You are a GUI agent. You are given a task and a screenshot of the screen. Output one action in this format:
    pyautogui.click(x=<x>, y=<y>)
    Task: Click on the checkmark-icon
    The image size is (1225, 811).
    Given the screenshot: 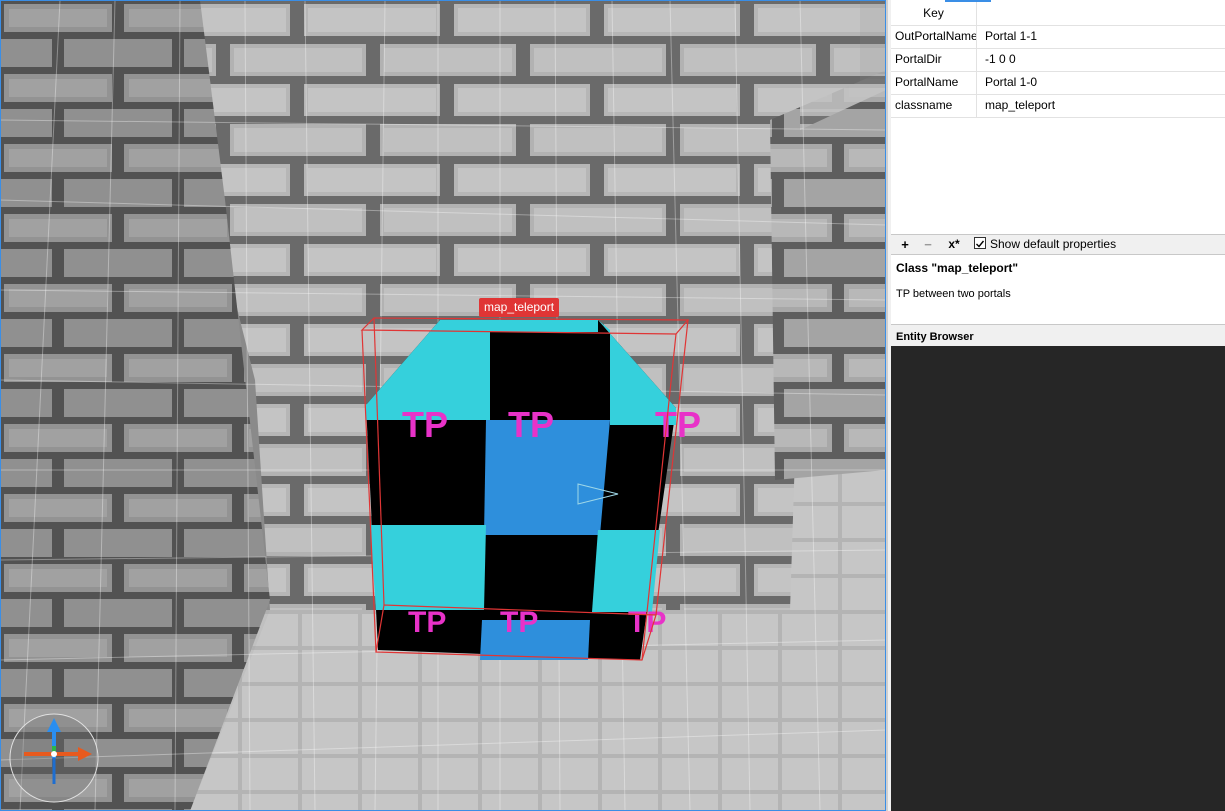 What is the action you would take?
    pyautogui.click(x=980, y=244)
    